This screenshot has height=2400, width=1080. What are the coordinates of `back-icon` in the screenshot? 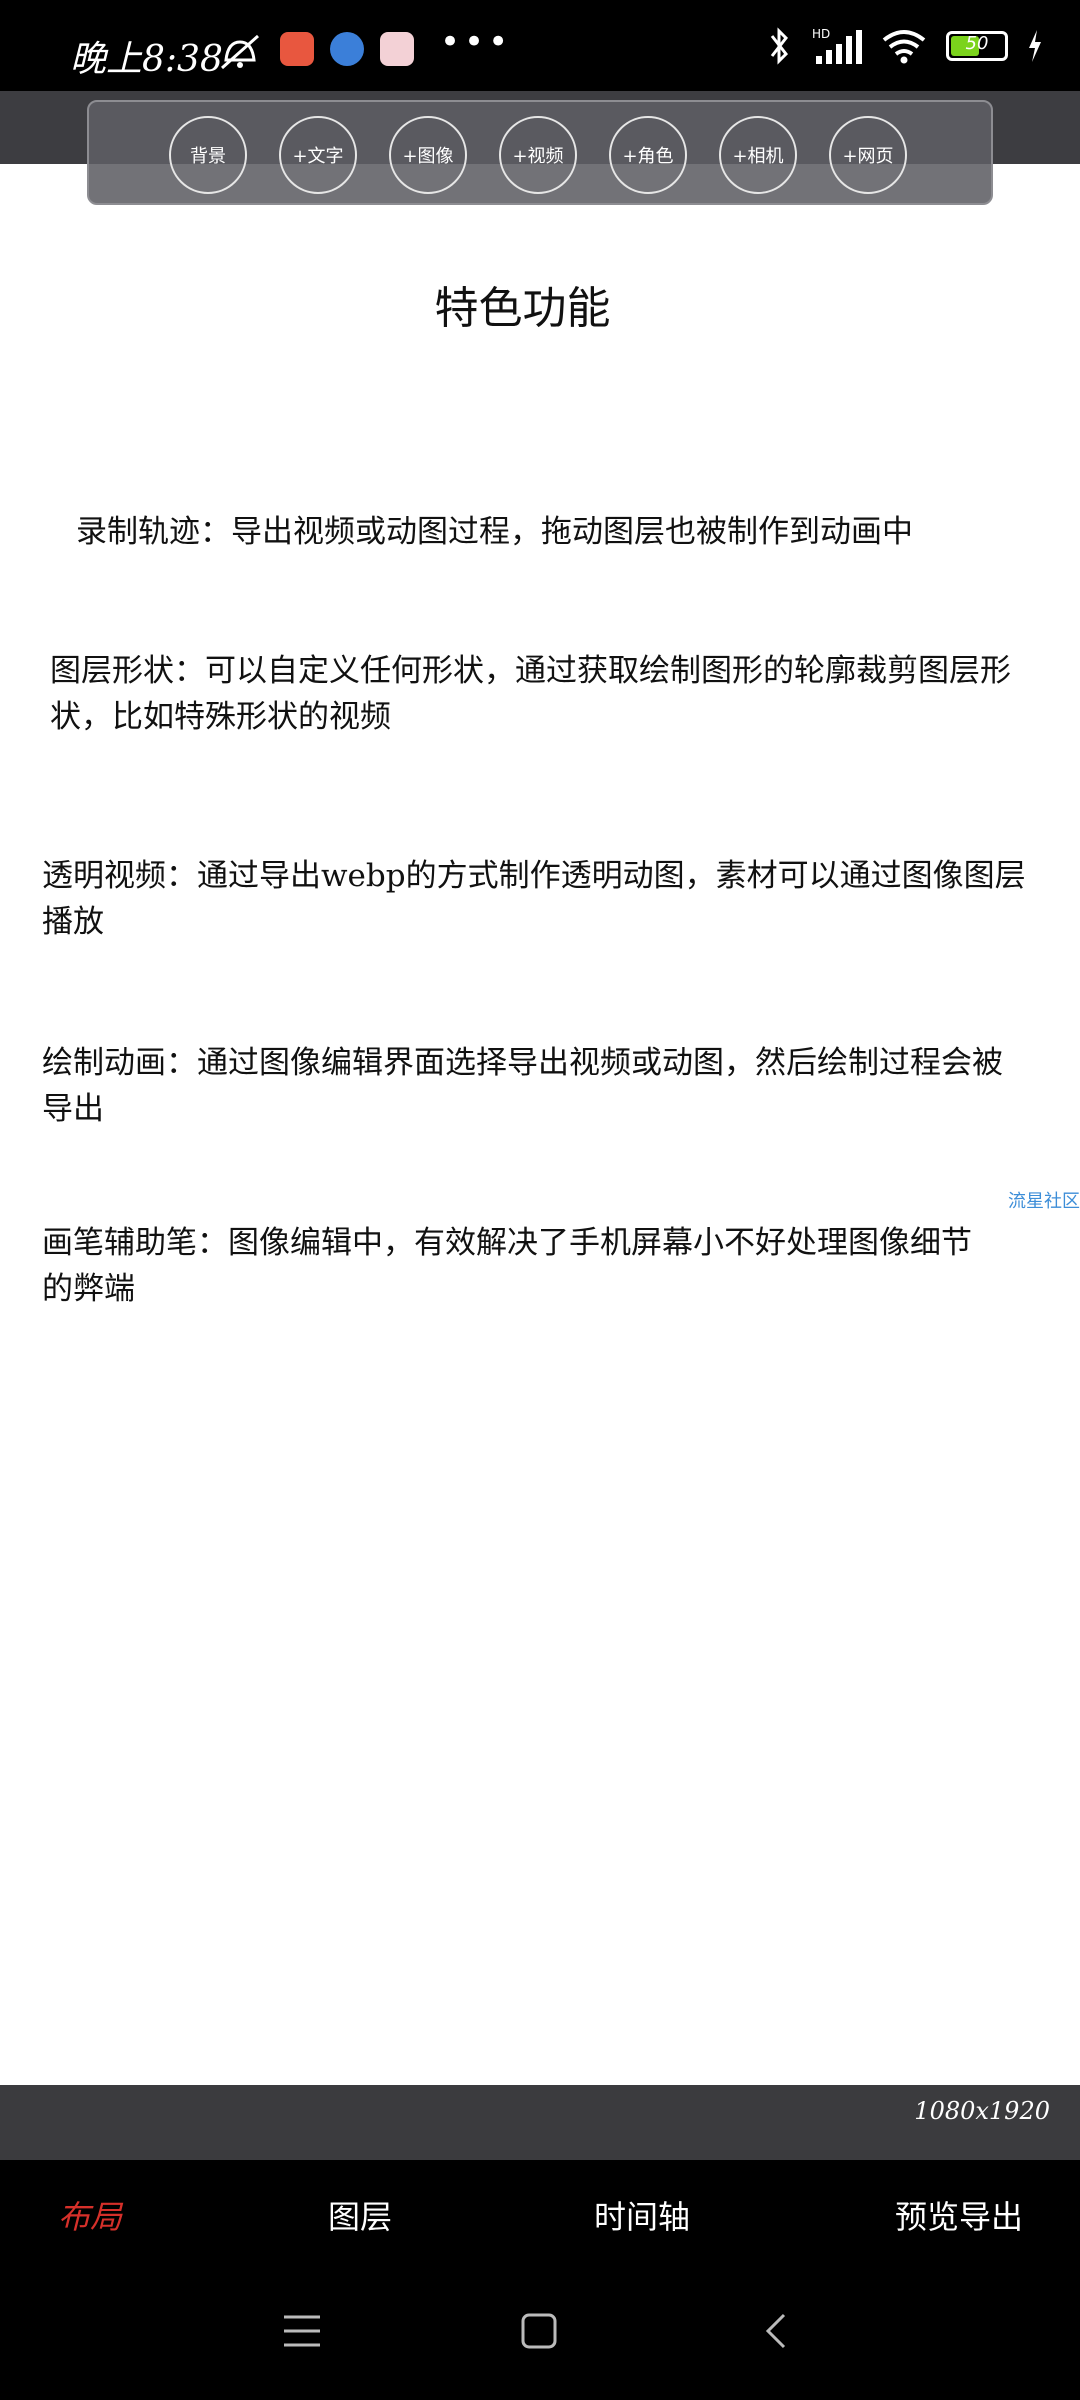 It's located at (776, 2331).